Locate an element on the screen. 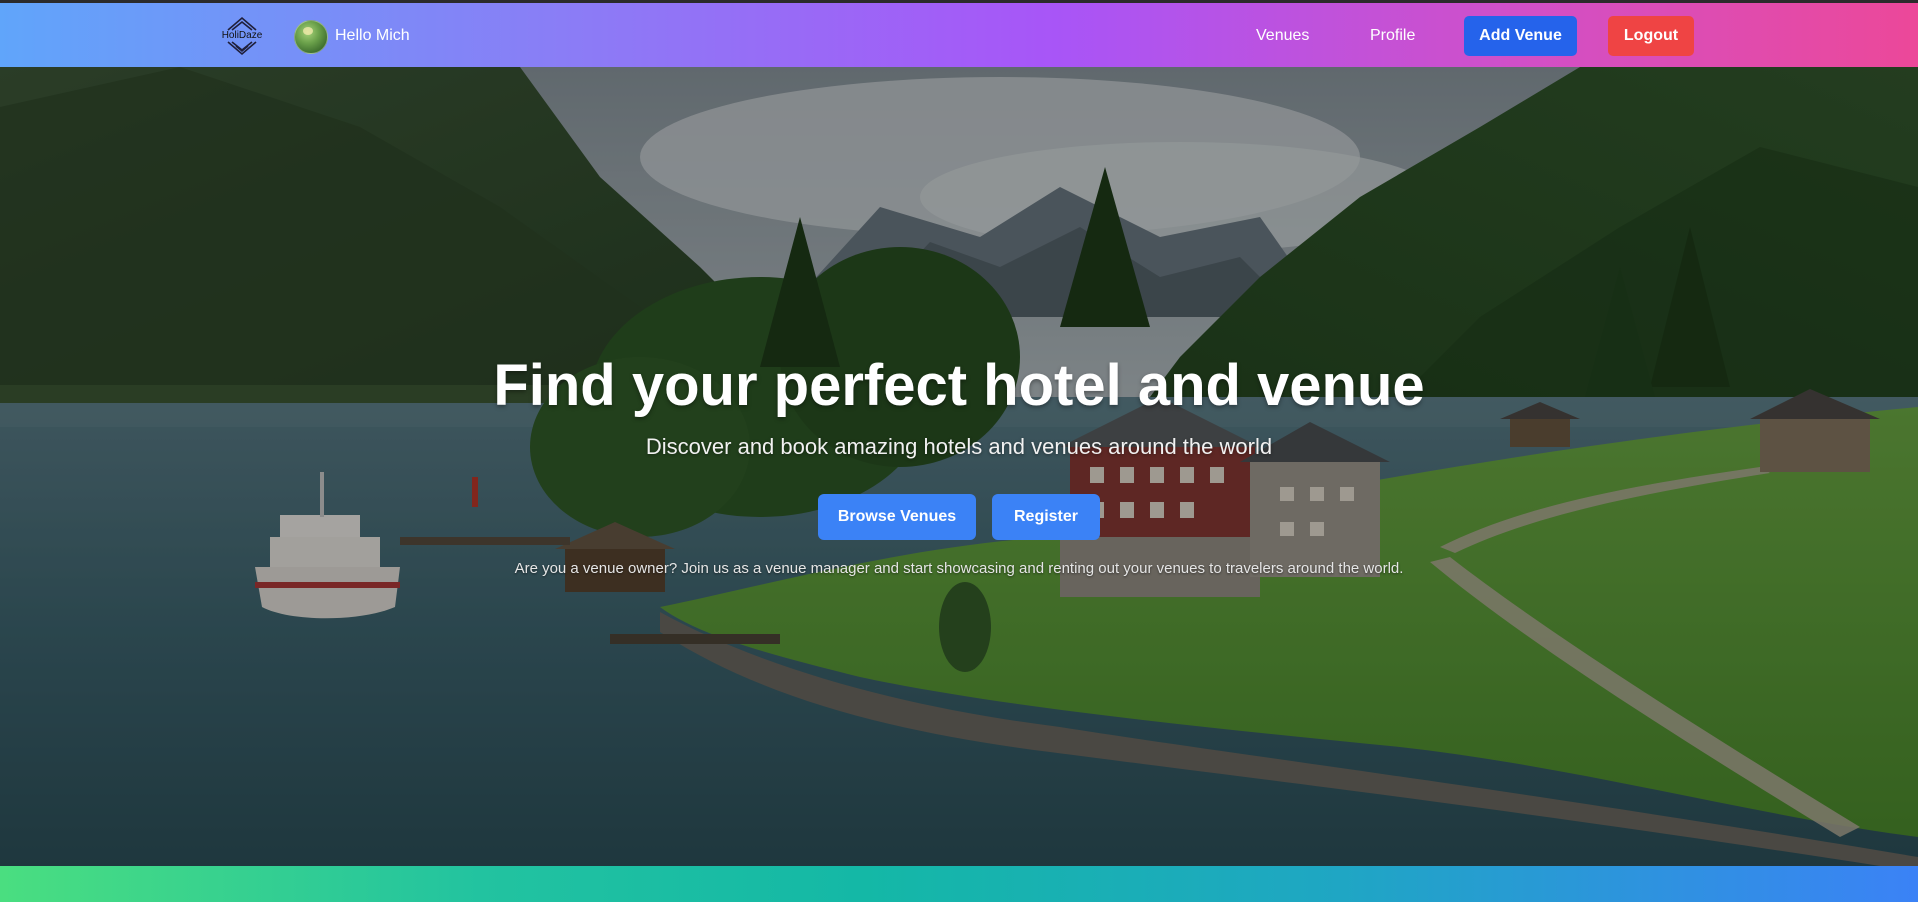  avatar is located at coordinates (311, 37).